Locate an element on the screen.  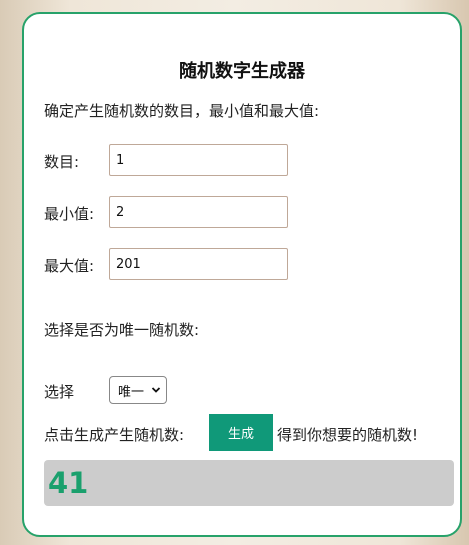
result-output: 41 is located at coordinates (249, 483).